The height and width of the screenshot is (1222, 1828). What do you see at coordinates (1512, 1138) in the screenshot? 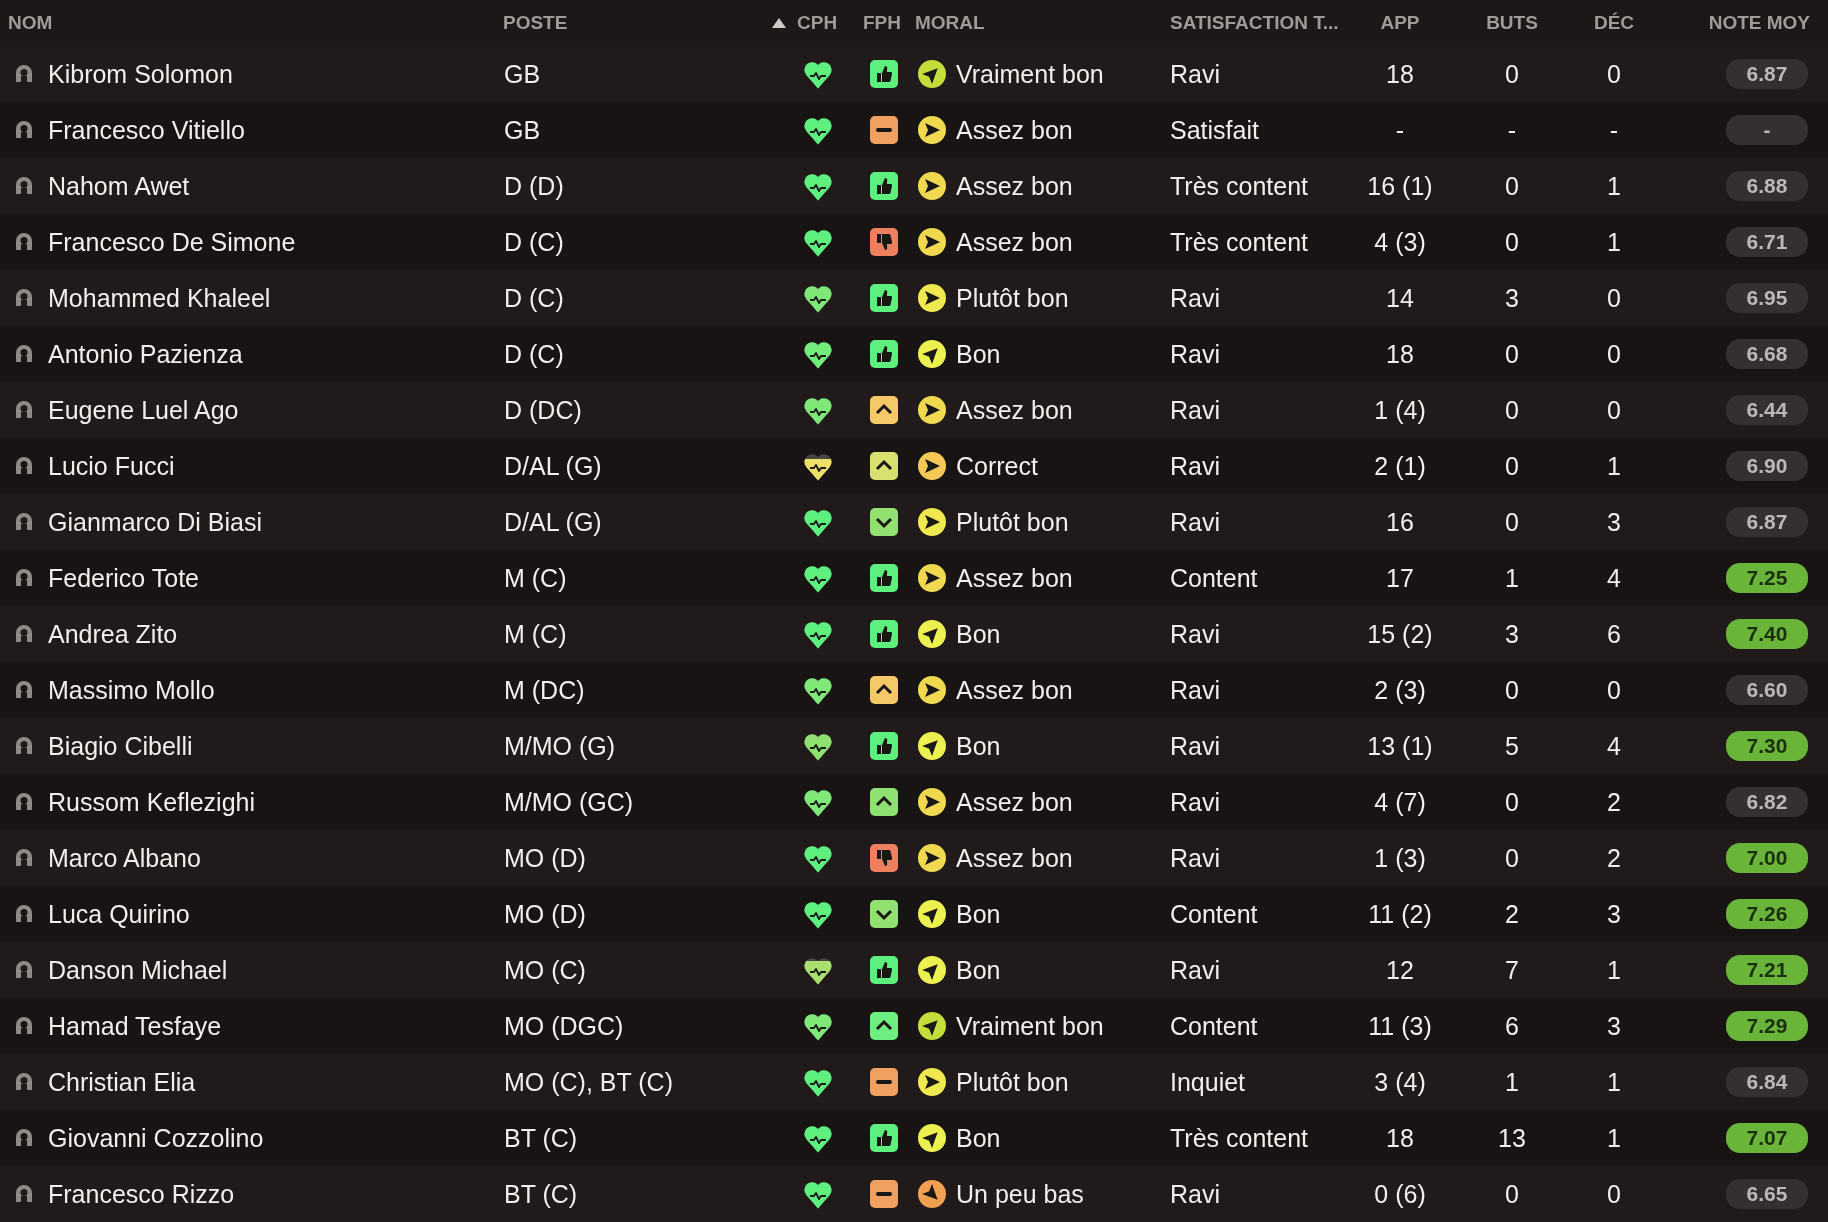
I see `goals-count: 13` at bounding box center [1512, 1138].